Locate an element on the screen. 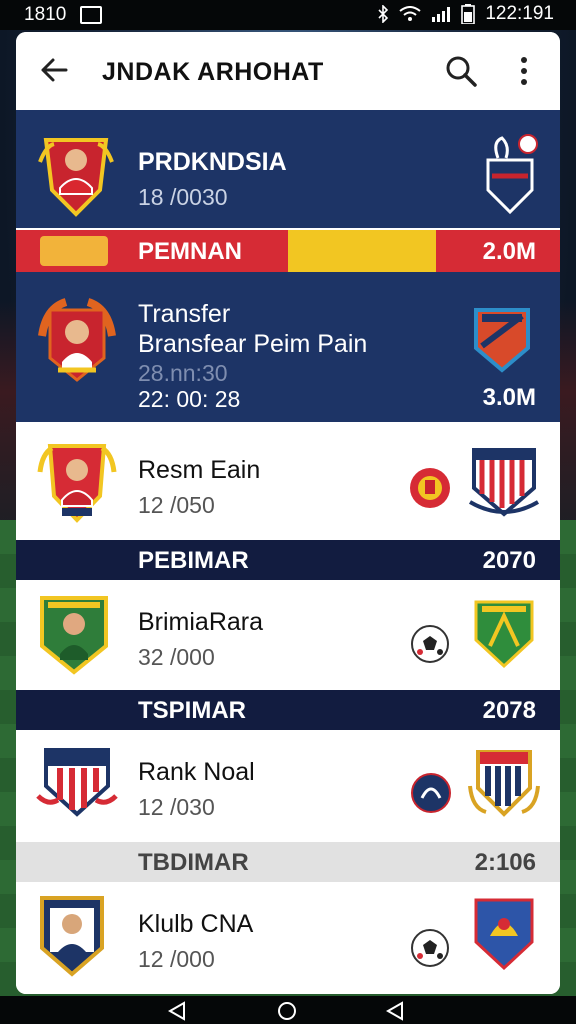 This screenshot has height=1024, width=576. band-value: 2070 is located at coordinates (509, 560).